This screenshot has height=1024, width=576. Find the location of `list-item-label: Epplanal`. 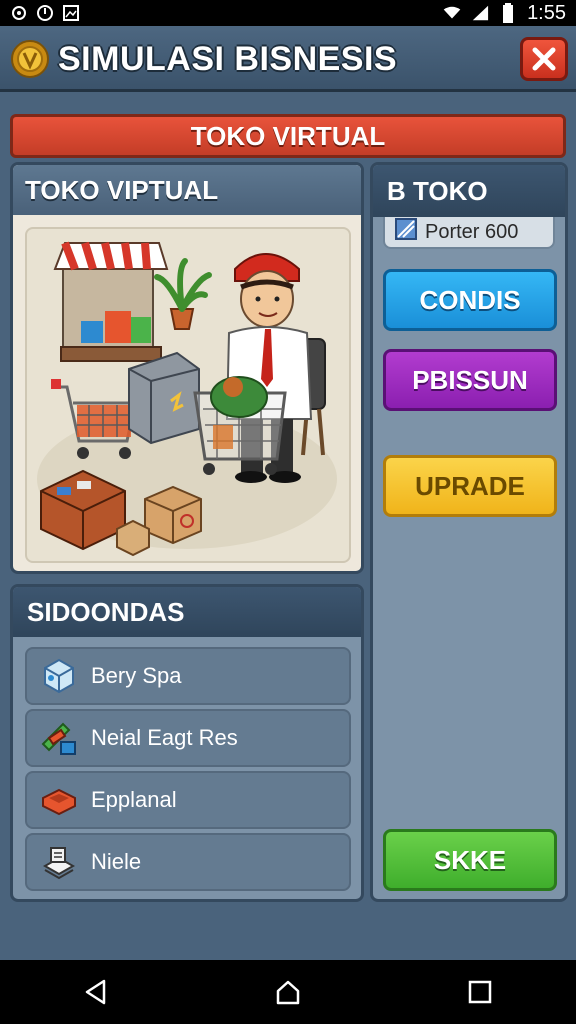

list-item-label: Epplanal is located at coordinates (134, 799).